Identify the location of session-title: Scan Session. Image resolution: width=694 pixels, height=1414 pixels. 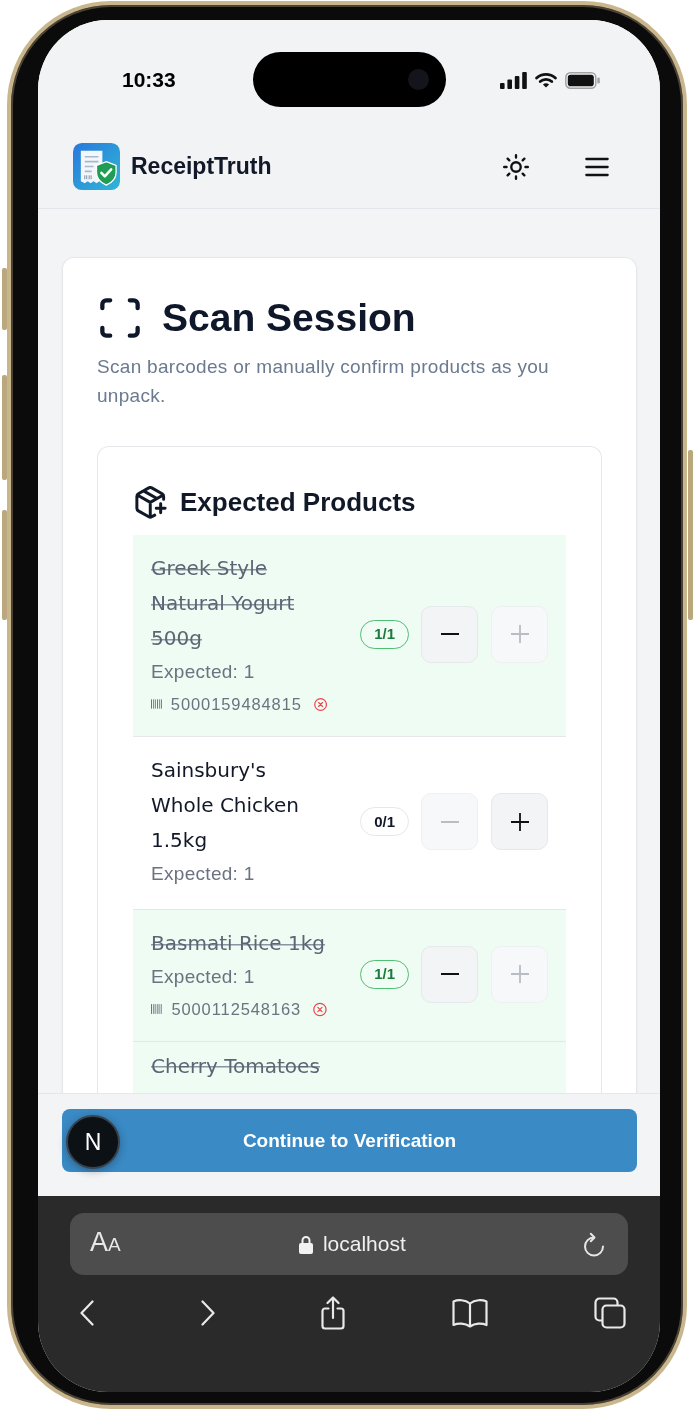
(289, 318).